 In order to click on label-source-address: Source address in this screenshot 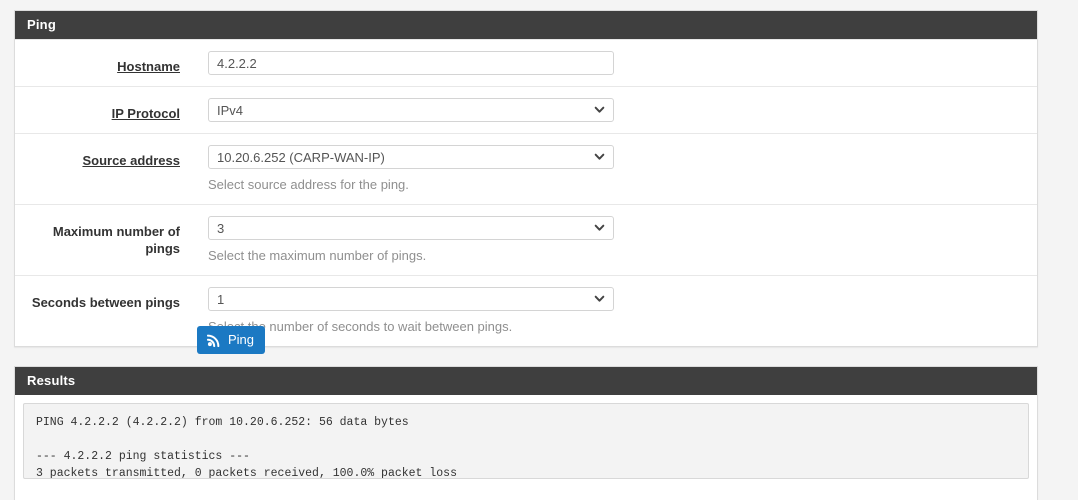, I will do `click(131, 160)`.